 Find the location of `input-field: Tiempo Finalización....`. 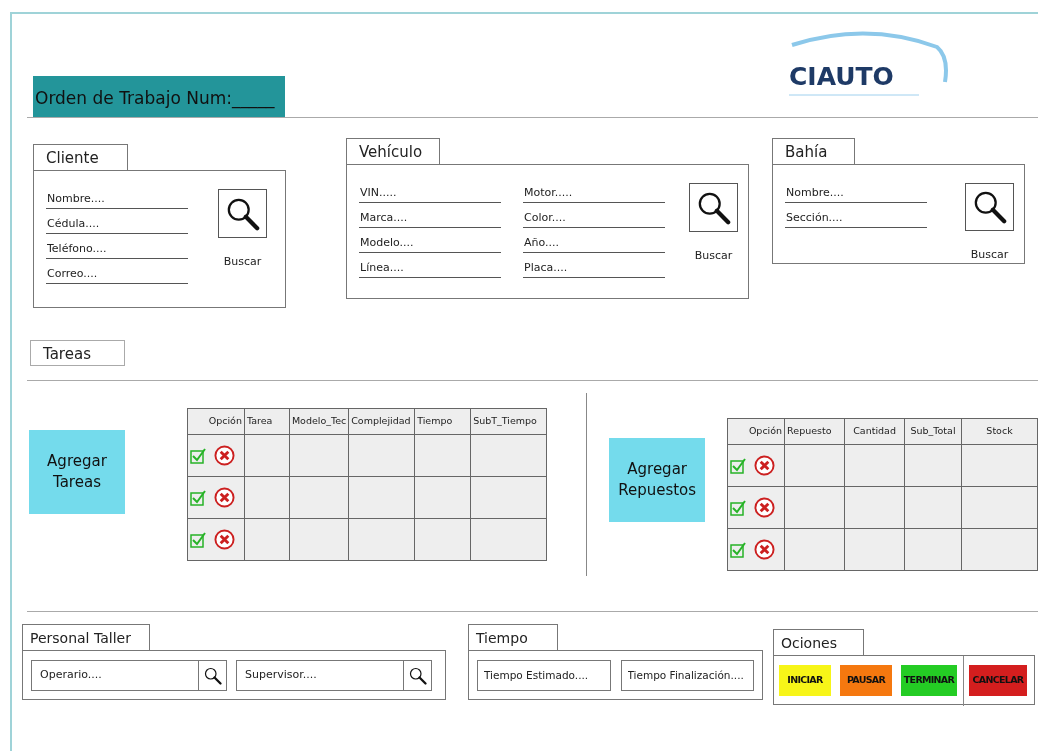

input-field: Tiempo Finalización.... is located at coordinates (687, 675).